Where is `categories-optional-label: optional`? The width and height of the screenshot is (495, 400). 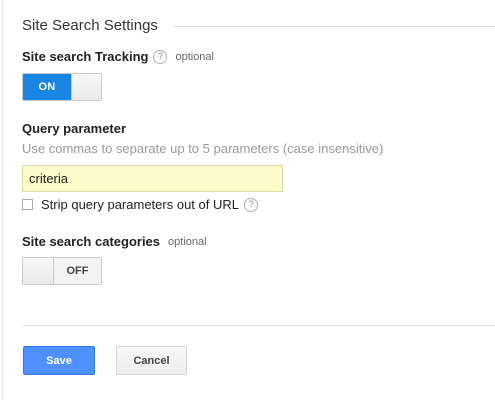 categories-optional-label: optional is located at coordinates (187, 241).